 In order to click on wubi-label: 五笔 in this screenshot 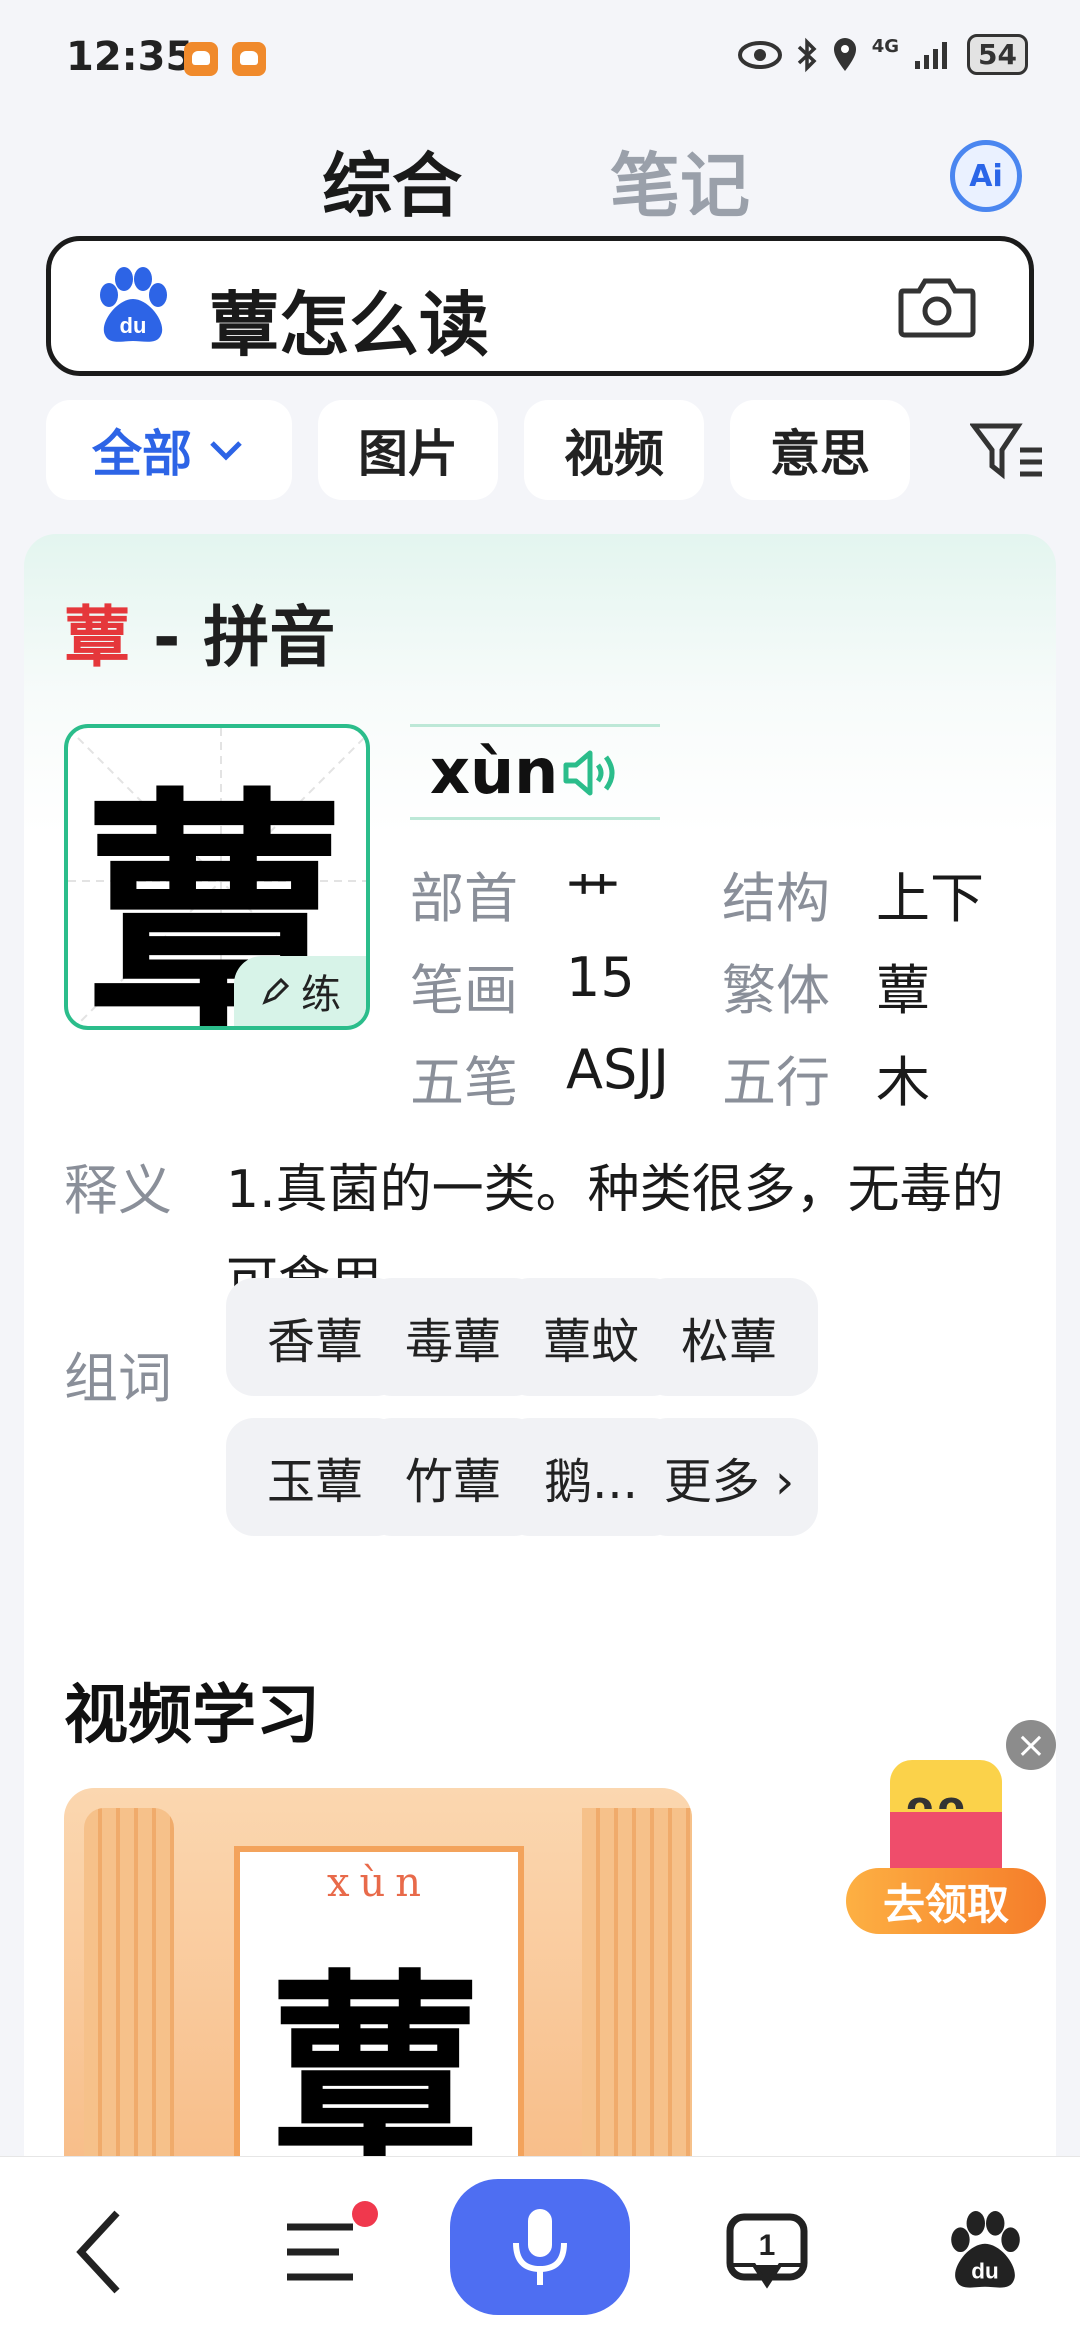, I will do `click(464, 1082)`.